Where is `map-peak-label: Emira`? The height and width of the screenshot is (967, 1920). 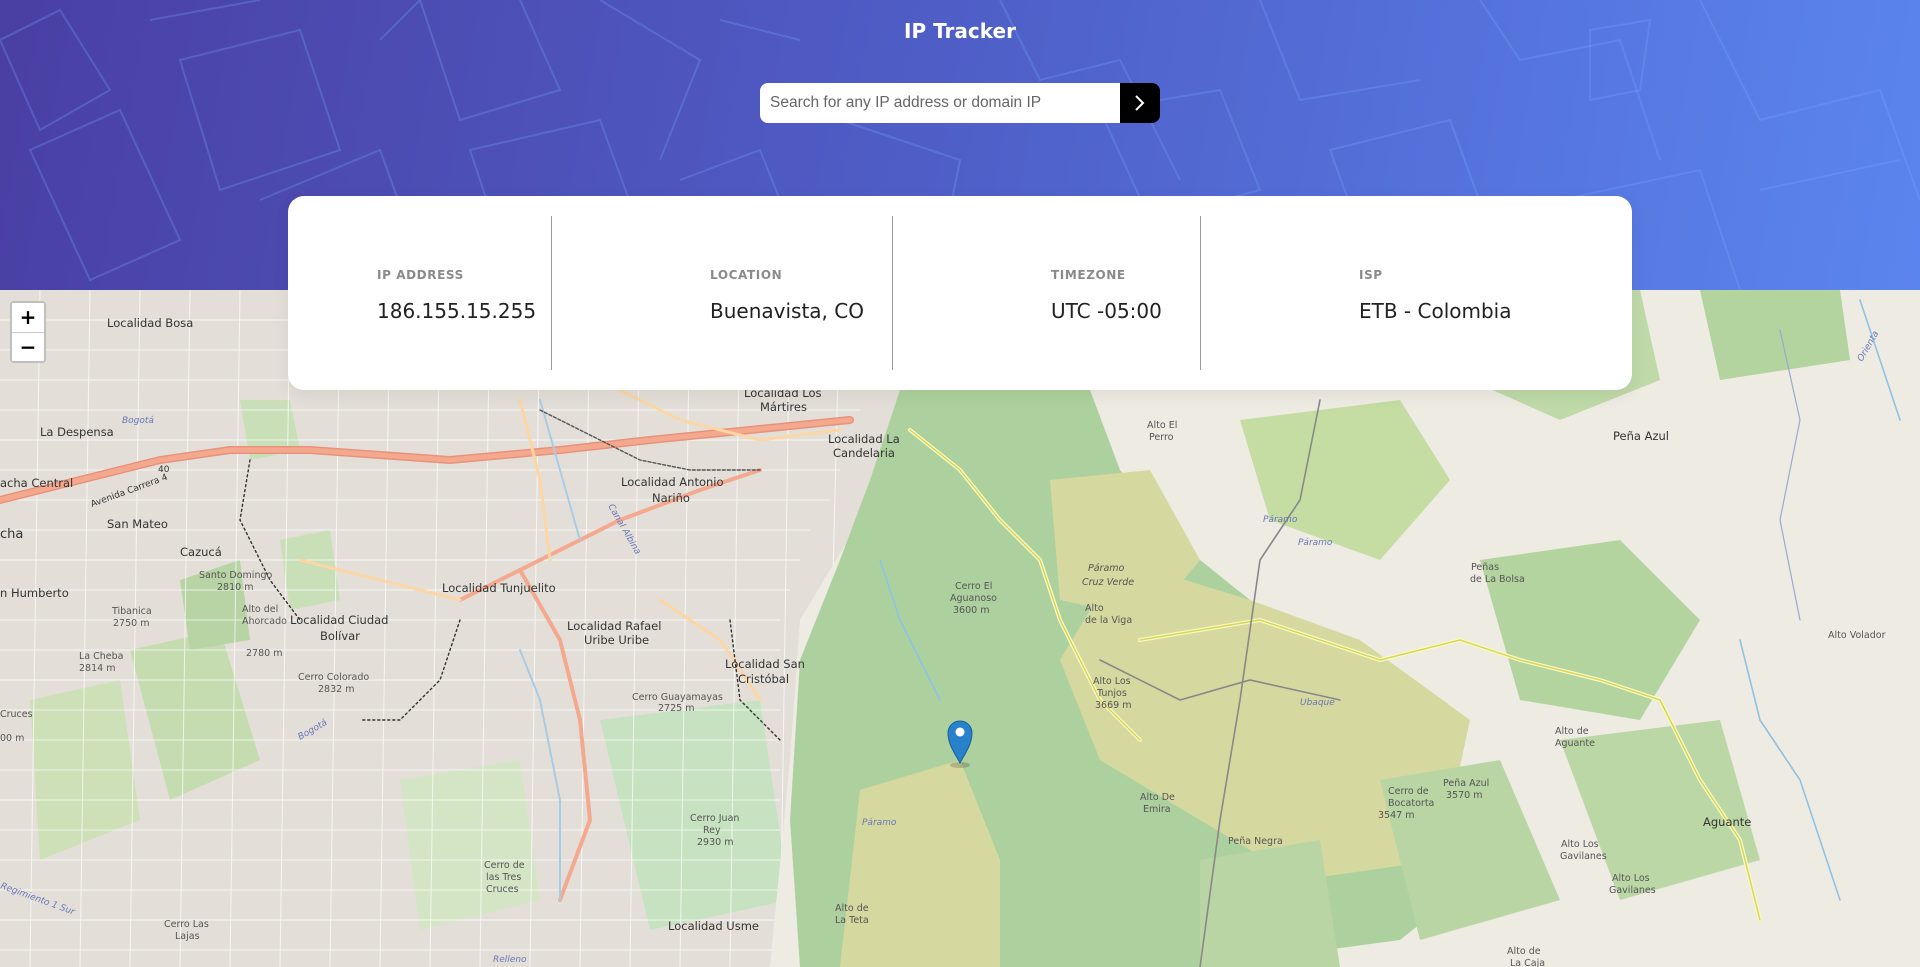
map-peak-label: Emira is located at coordinates (1157, 809).